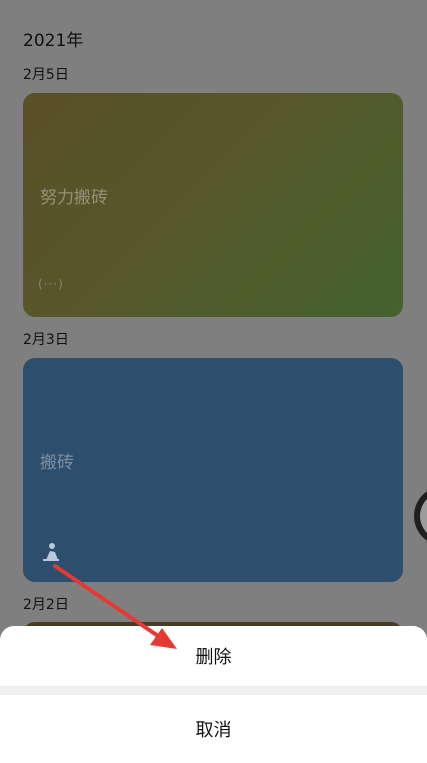 The height and width of the screenshot is (763, 427). Describe the element at coordinates (53, 41) in the screenshot. I see `year-header: 2021年` at that location.